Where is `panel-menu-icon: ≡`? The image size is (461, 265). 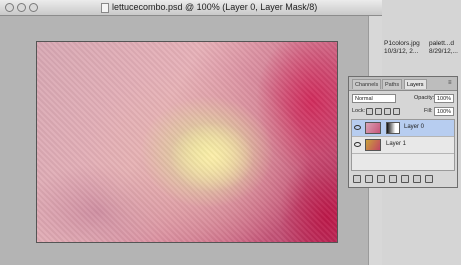 panel-menu-icon: ≡ is located at coordinates (451, 83).